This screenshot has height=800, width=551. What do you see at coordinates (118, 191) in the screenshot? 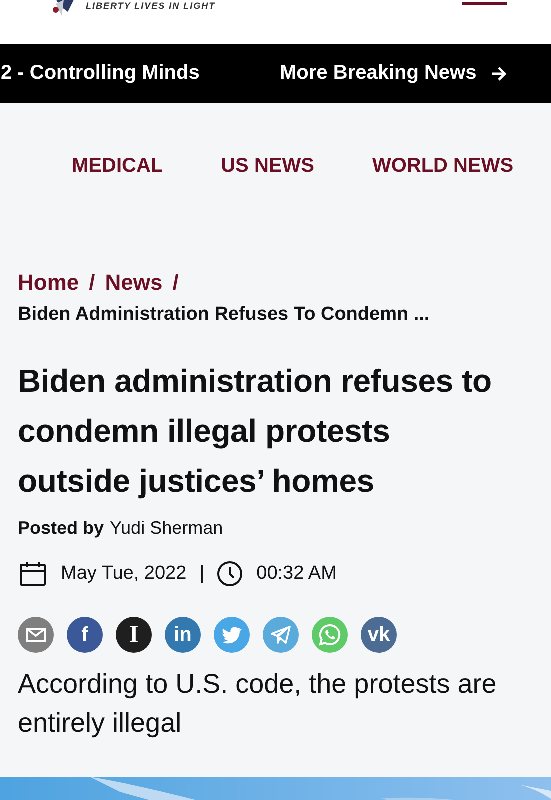
I see `category-link: MEDICAL` at bounding box center [118, 191].